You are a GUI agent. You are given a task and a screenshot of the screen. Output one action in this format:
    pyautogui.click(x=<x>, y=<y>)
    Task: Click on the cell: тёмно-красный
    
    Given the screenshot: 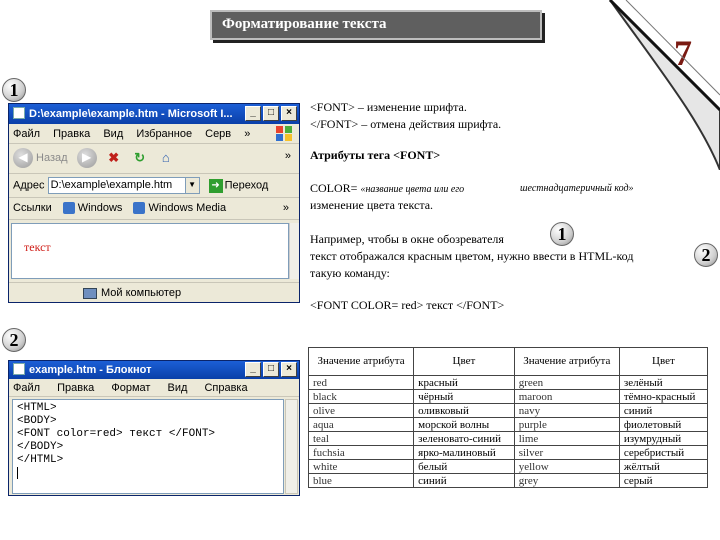 What is the action you would take?
    pyautogui.click(x=663, y=396)
    